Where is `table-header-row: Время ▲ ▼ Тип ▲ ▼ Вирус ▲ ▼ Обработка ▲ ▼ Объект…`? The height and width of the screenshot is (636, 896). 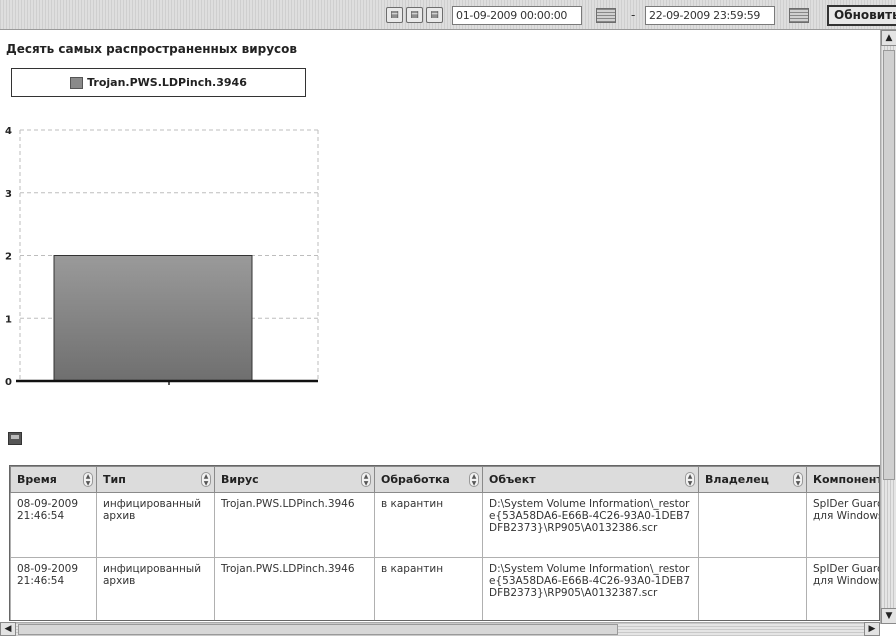 table-header-row: Время ▲ ▼ Тип ▲ ▼ Вирус ▲ ▼ Обработка ▲ ▼ Объект… is located at coordinates (444, 479).